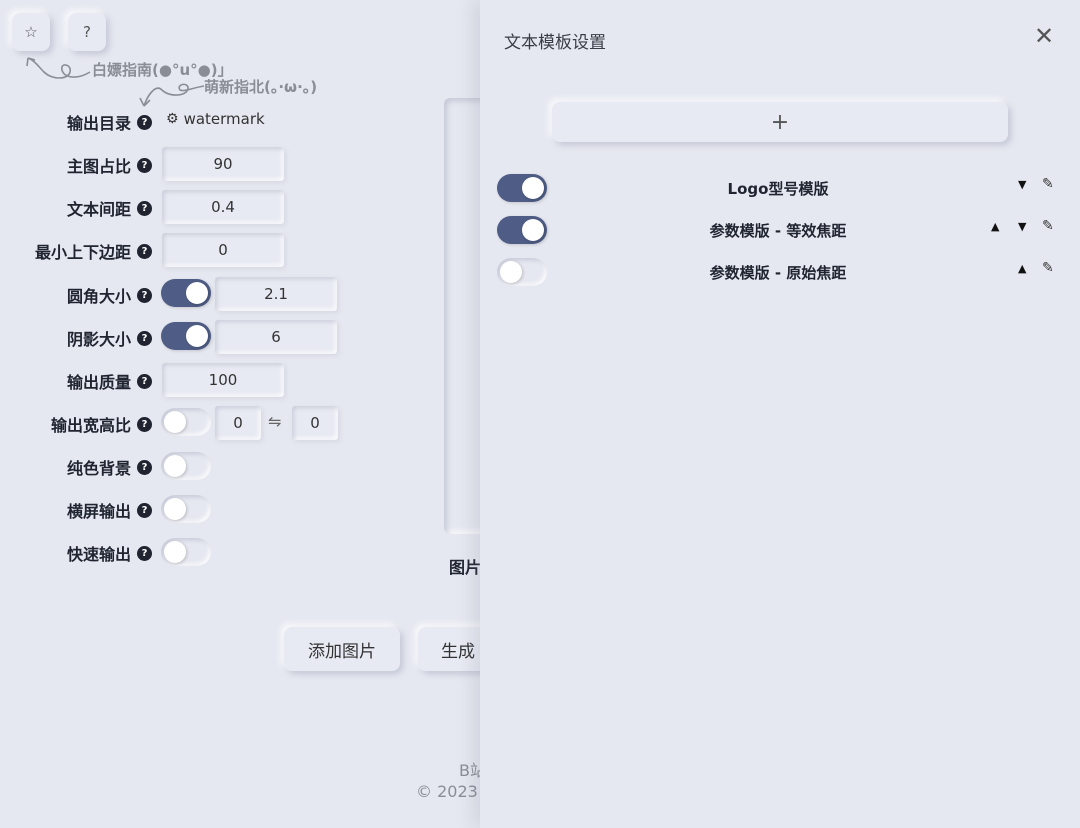  Describe the element at coordinates (274, 421) in the screenshot. I see `swap-icon: ⇋` at that location.